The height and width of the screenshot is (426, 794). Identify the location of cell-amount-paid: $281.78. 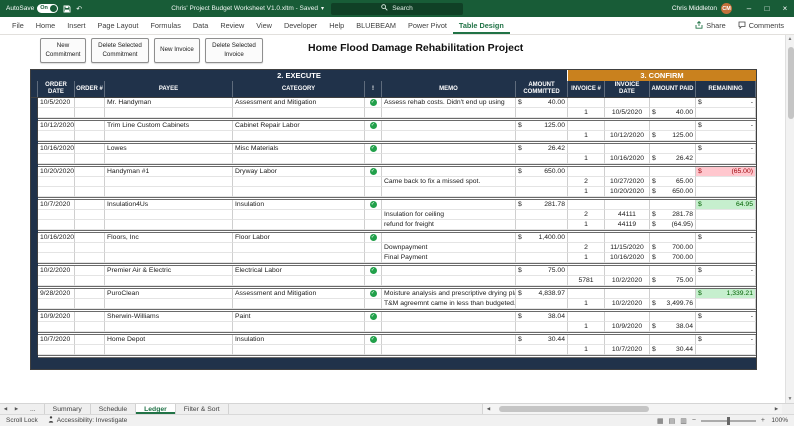
(673, 215).